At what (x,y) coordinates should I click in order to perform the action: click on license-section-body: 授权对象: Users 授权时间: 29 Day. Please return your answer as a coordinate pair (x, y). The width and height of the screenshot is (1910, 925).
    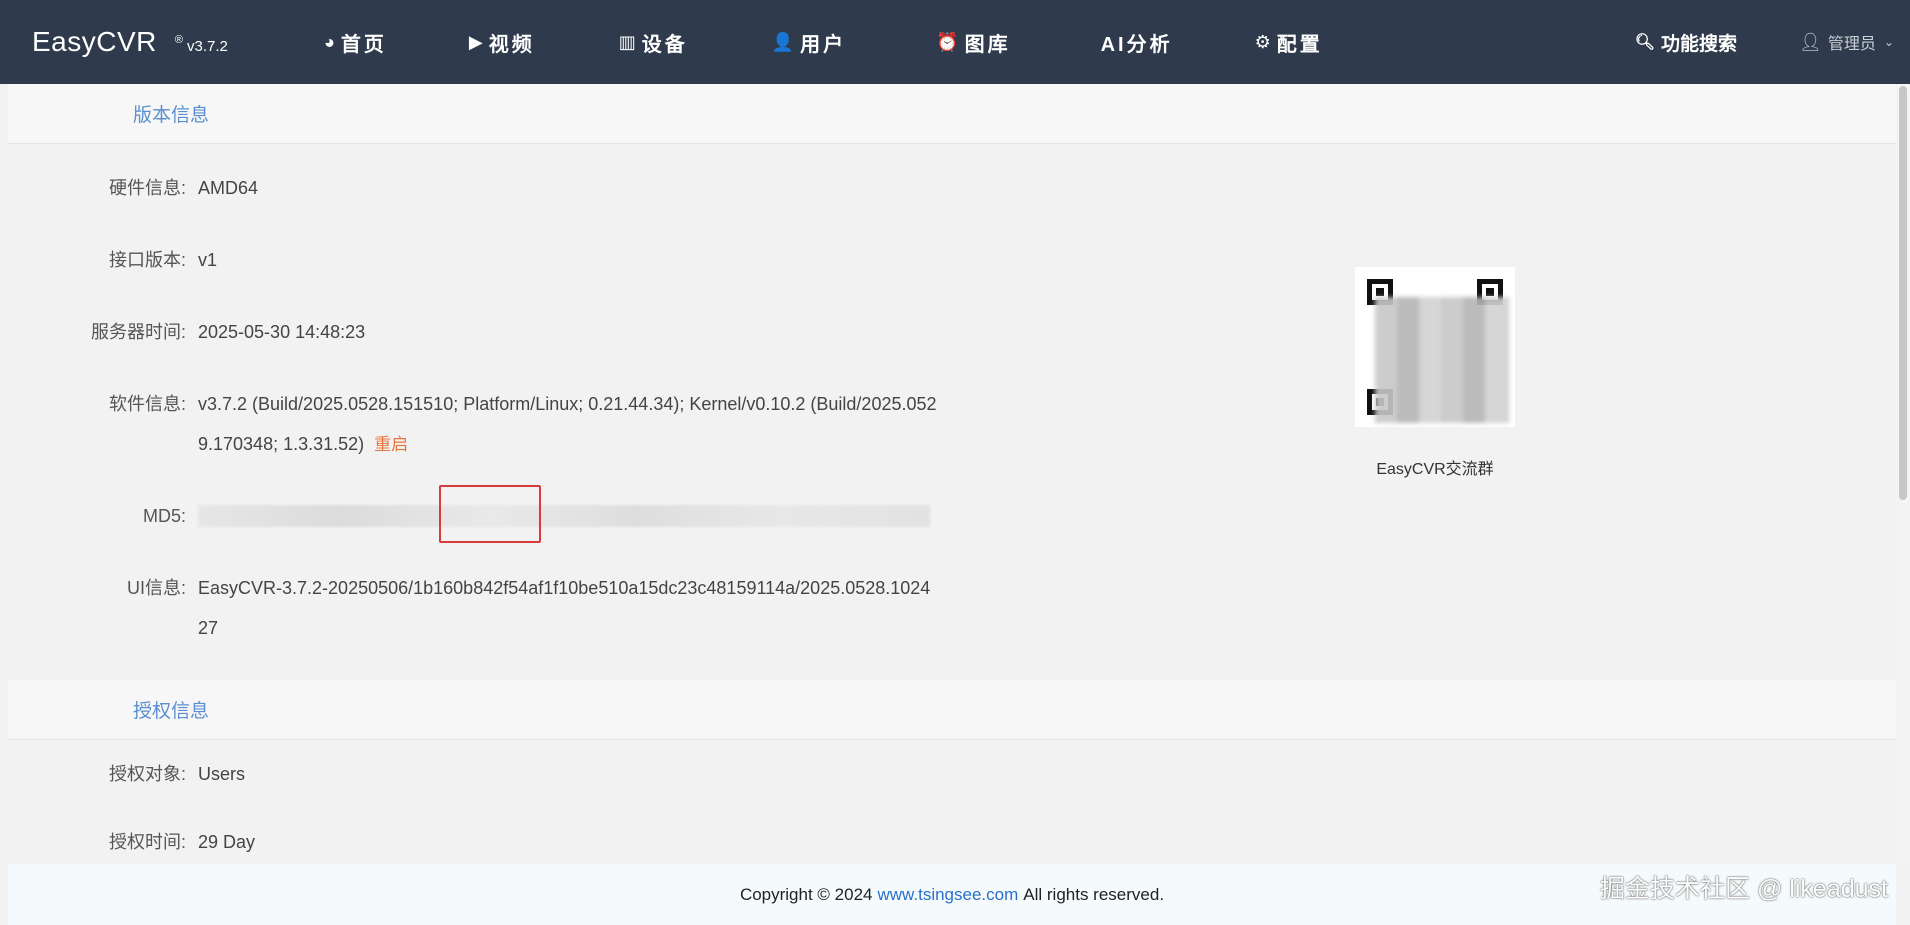
    Looking at the image, I should click on (952, 802).